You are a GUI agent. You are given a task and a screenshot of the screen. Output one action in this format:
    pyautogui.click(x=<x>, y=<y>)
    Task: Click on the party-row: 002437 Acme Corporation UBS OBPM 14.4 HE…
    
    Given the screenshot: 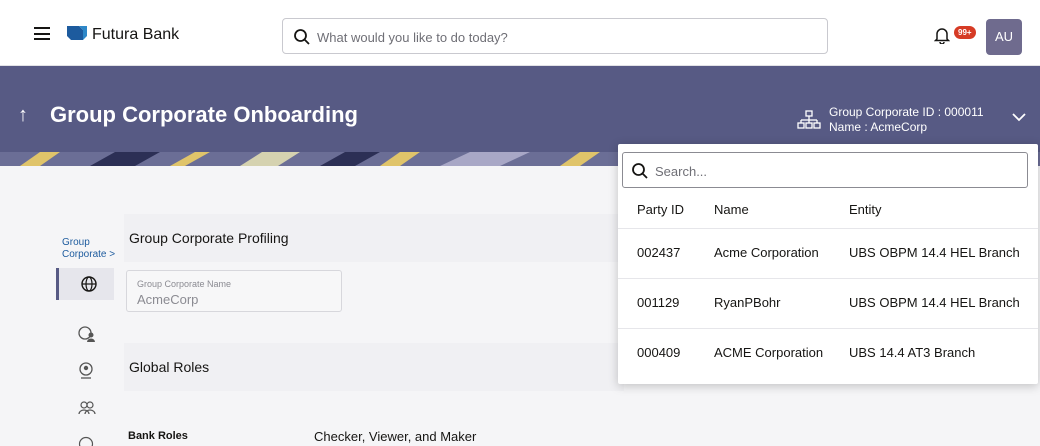 What is the action you would take?
    pyautogui.click(x=828, y=253)
    